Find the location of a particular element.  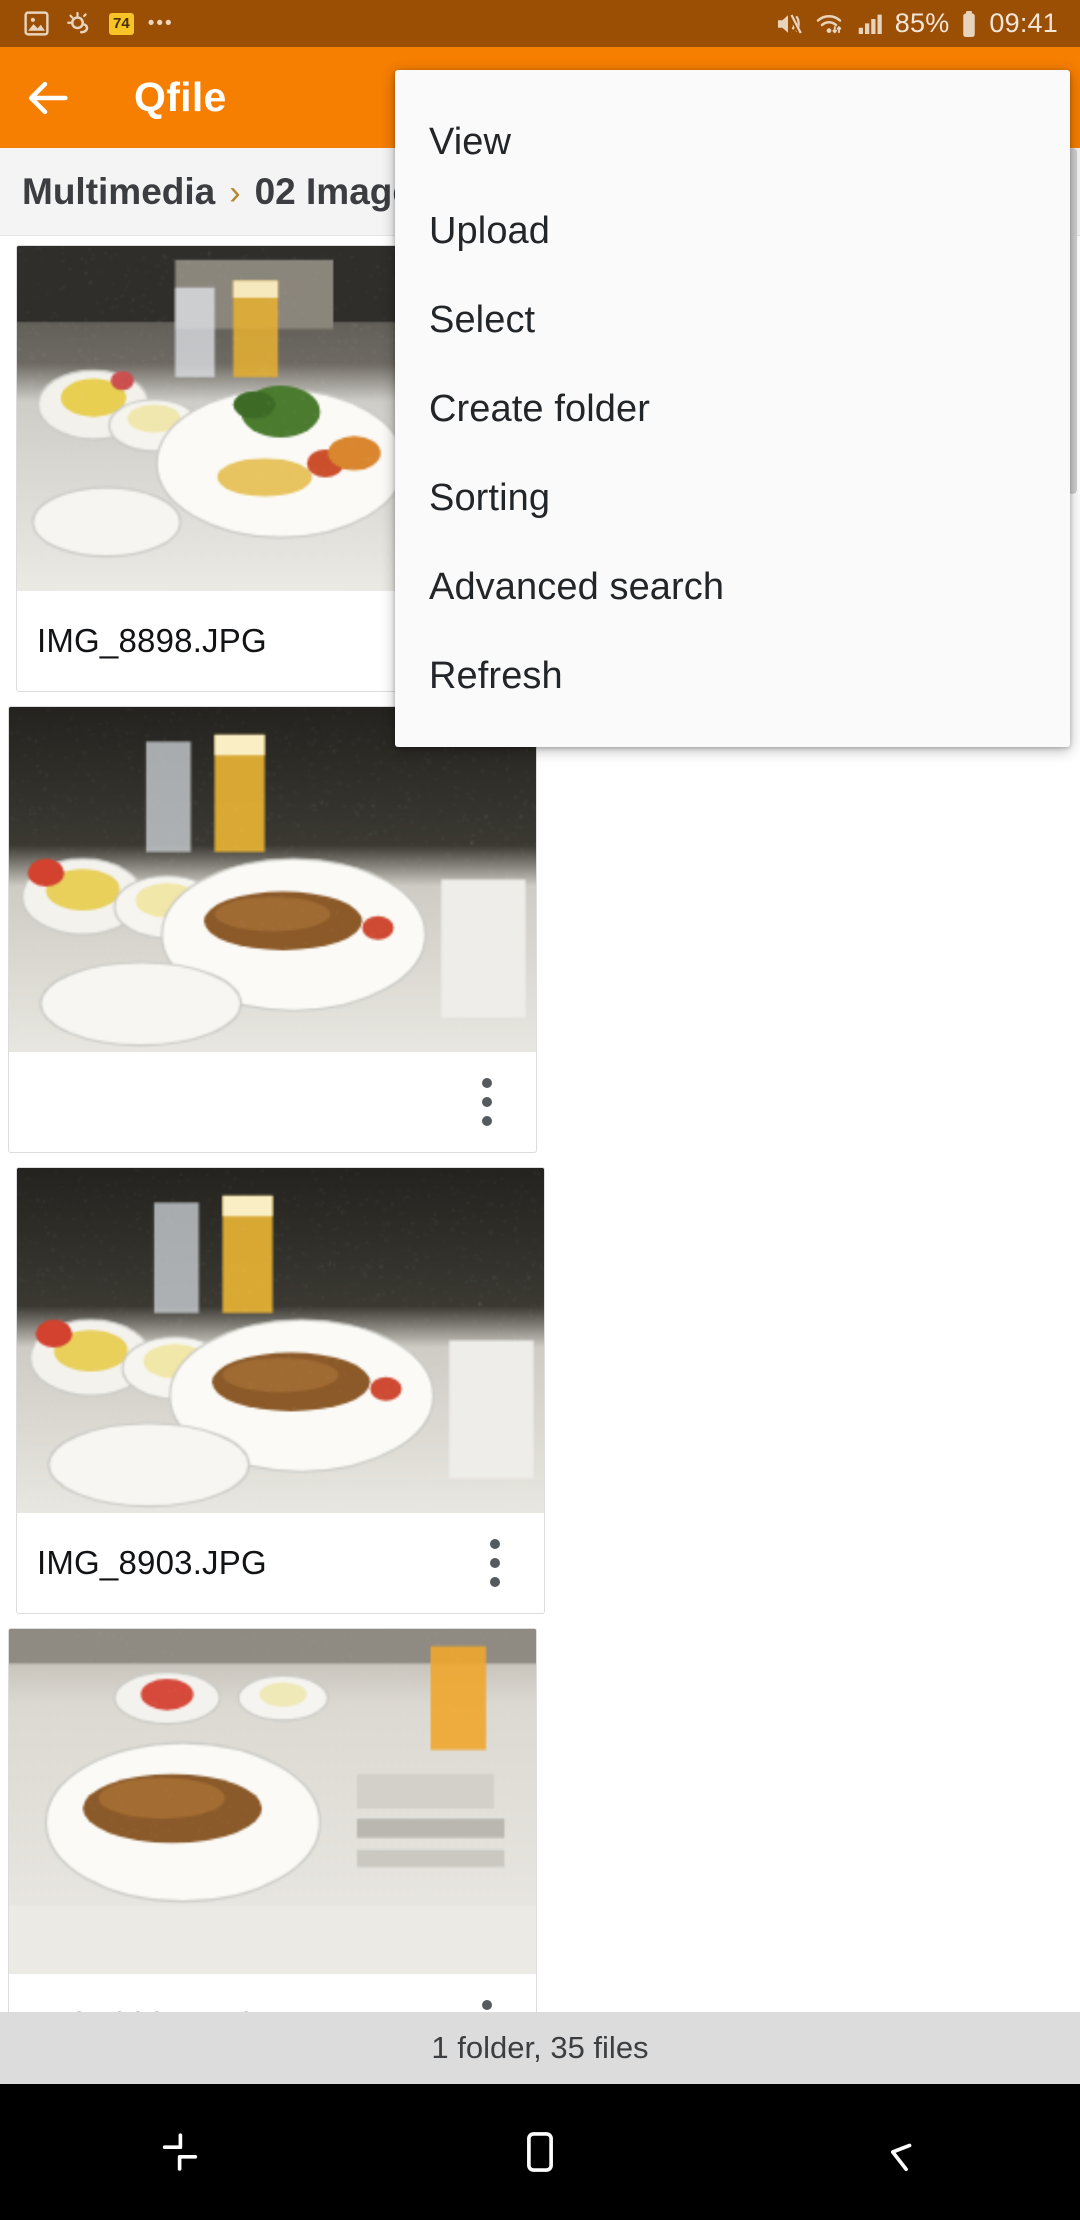

menu-item-upload: Upload is located at coordinates (732, 231).